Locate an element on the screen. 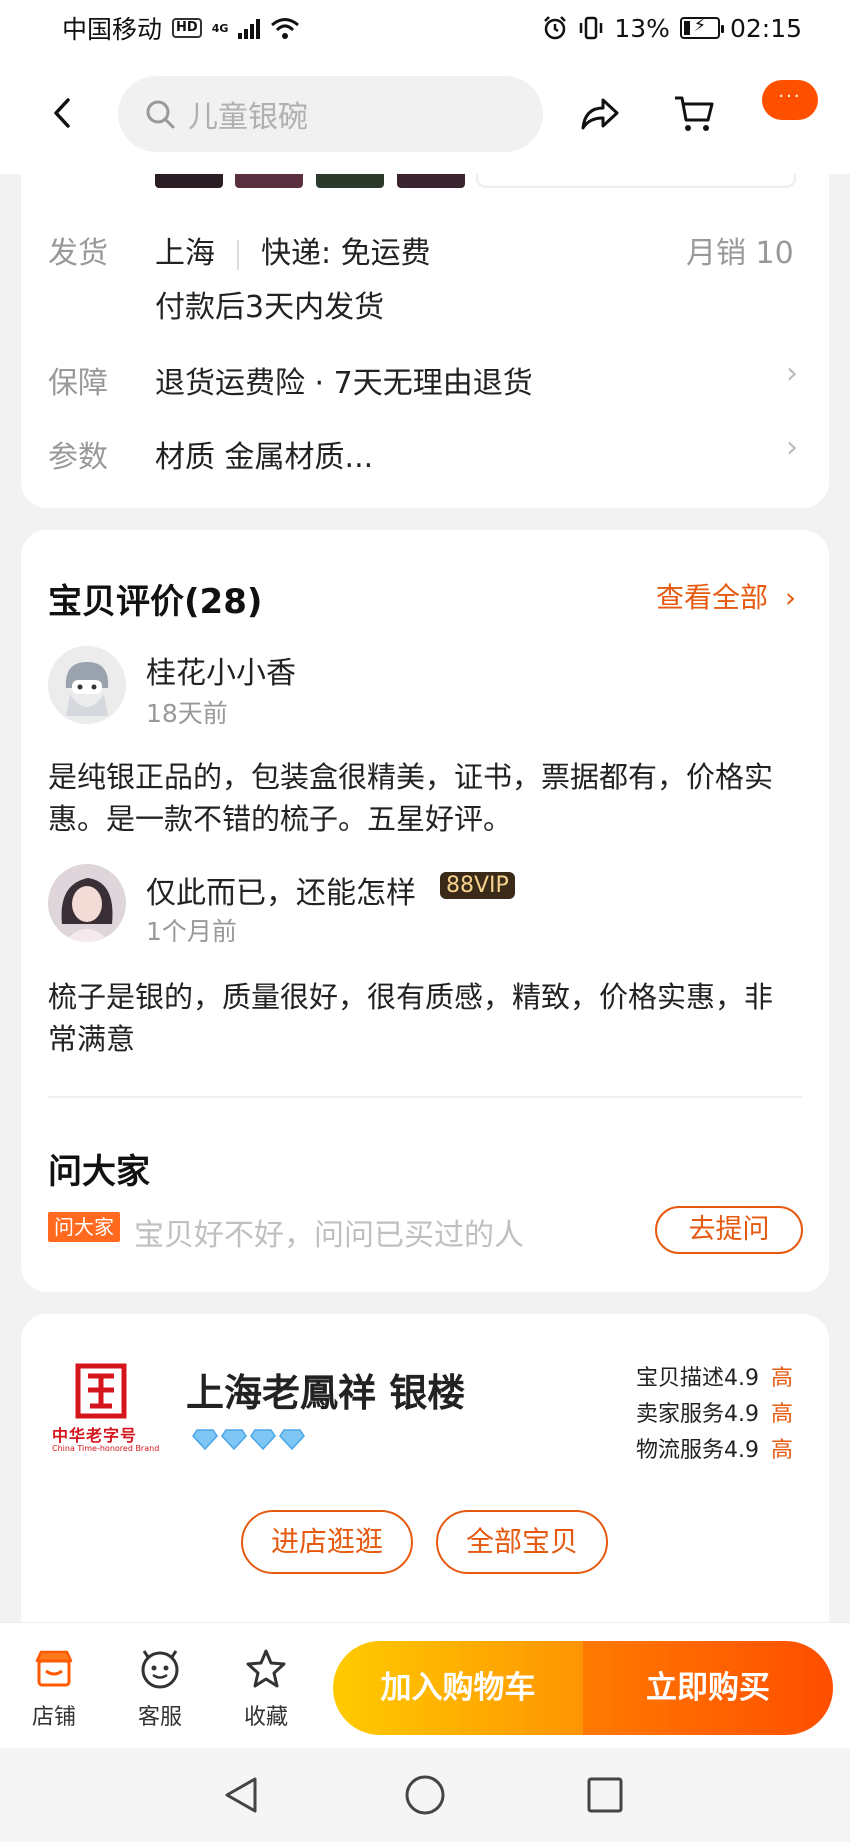 The height and width of the screenshot is (1842, 850). search-placeholder: 儿童银碗 is located at coordinates (248, 117).